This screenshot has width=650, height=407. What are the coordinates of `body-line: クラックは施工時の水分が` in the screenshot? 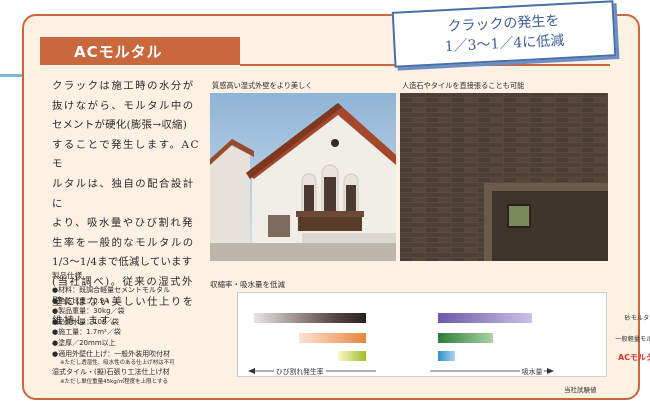 It's located at (123, 86).